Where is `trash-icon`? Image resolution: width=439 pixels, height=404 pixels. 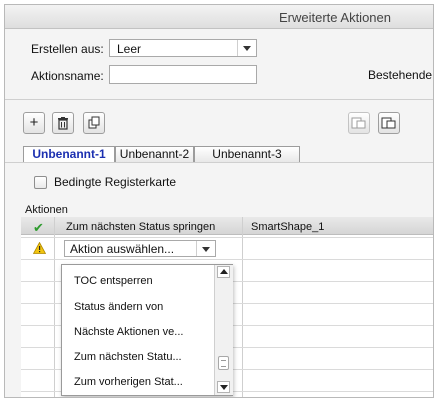 trash-icon is located at coordinates (63, 123).